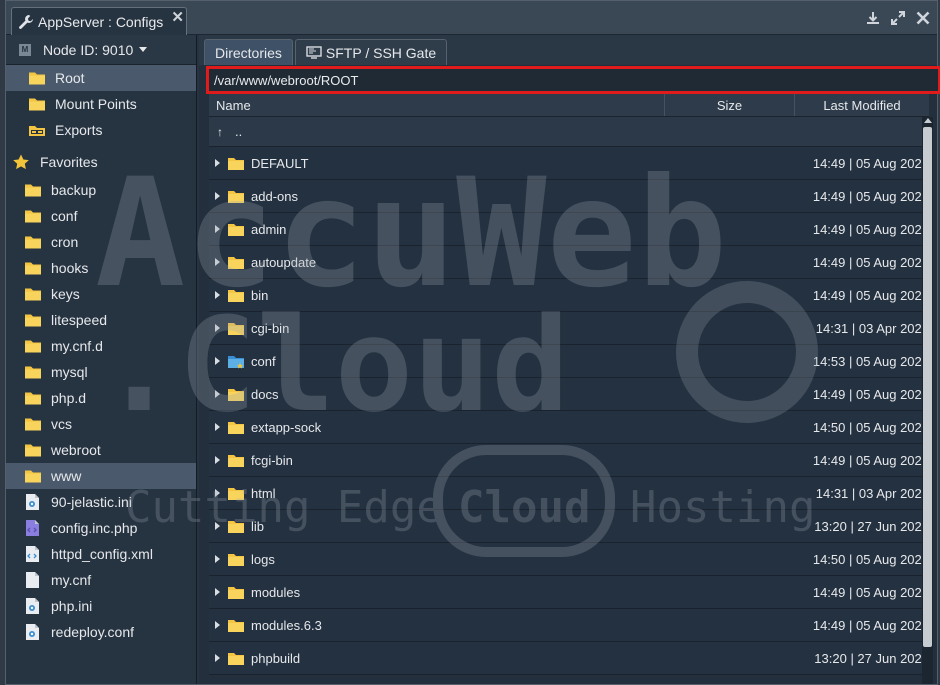  I want to click on file-row: cgi-bin 14:31 | 03 Apr 2024, so click(569, 328).